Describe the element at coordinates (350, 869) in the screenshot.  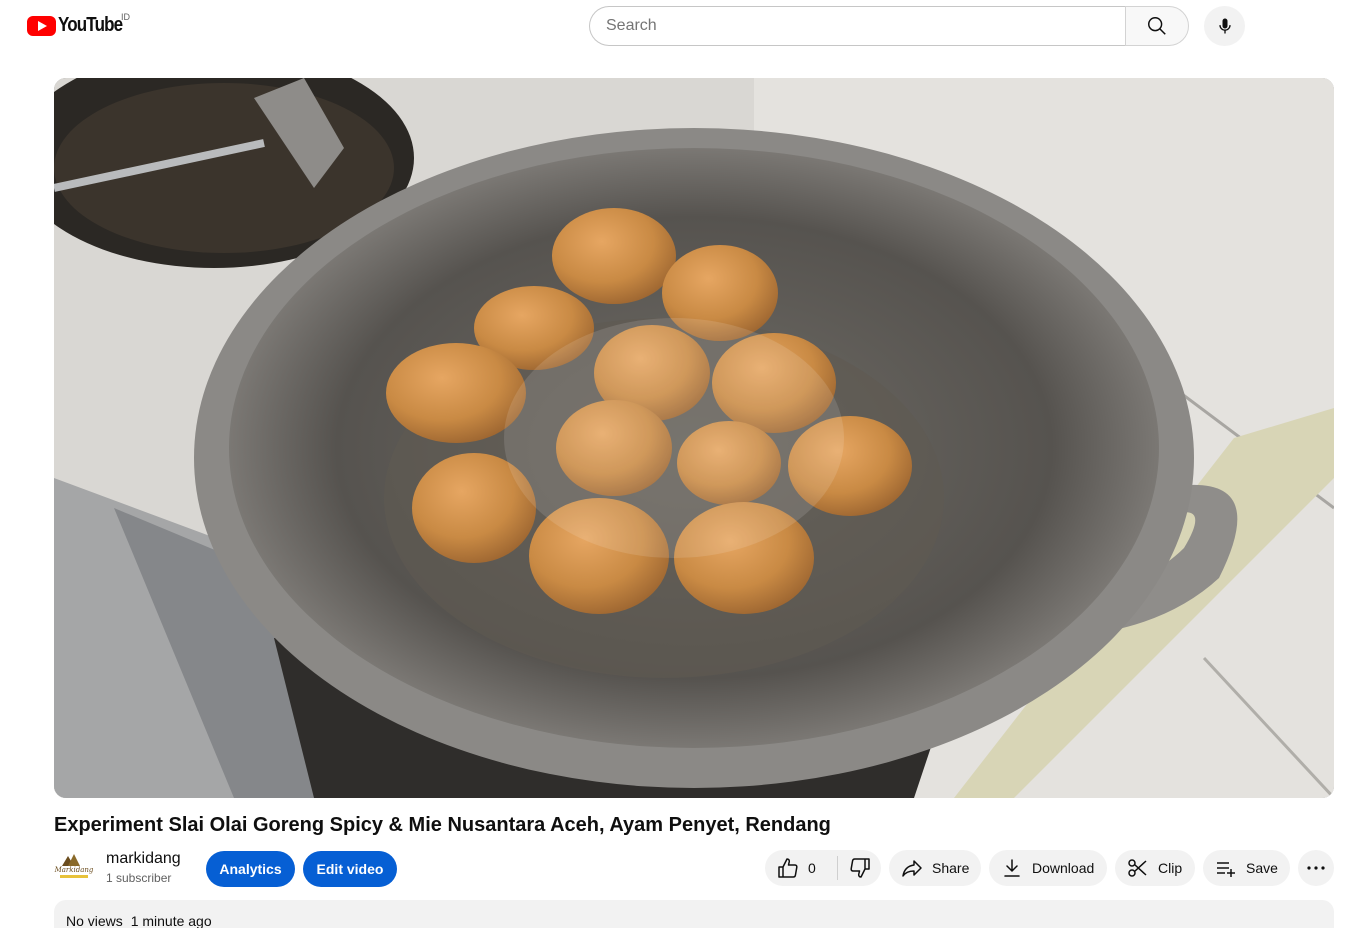
I see `edit-video-button: Edit video` at that location.